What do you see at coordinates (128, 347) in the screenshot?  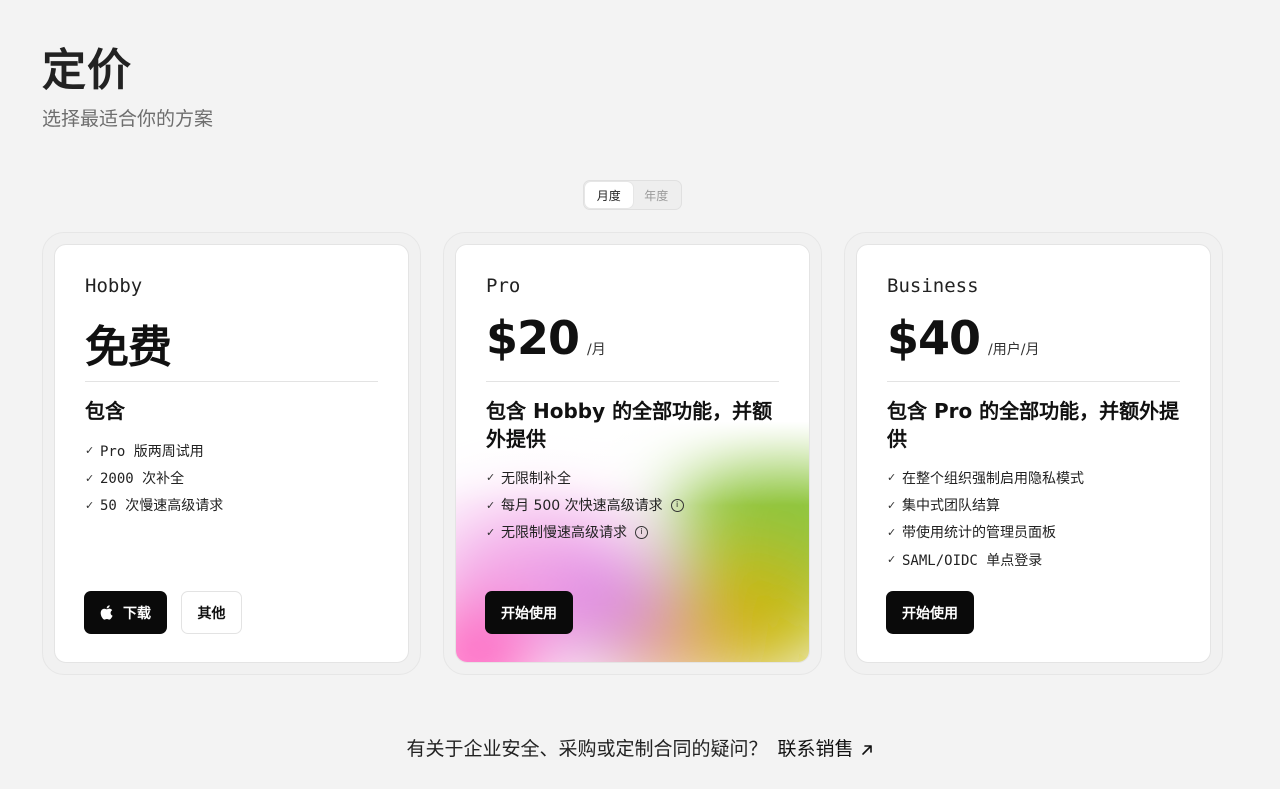 I see `plan-price: 免费` at bounding box center [128, 347].